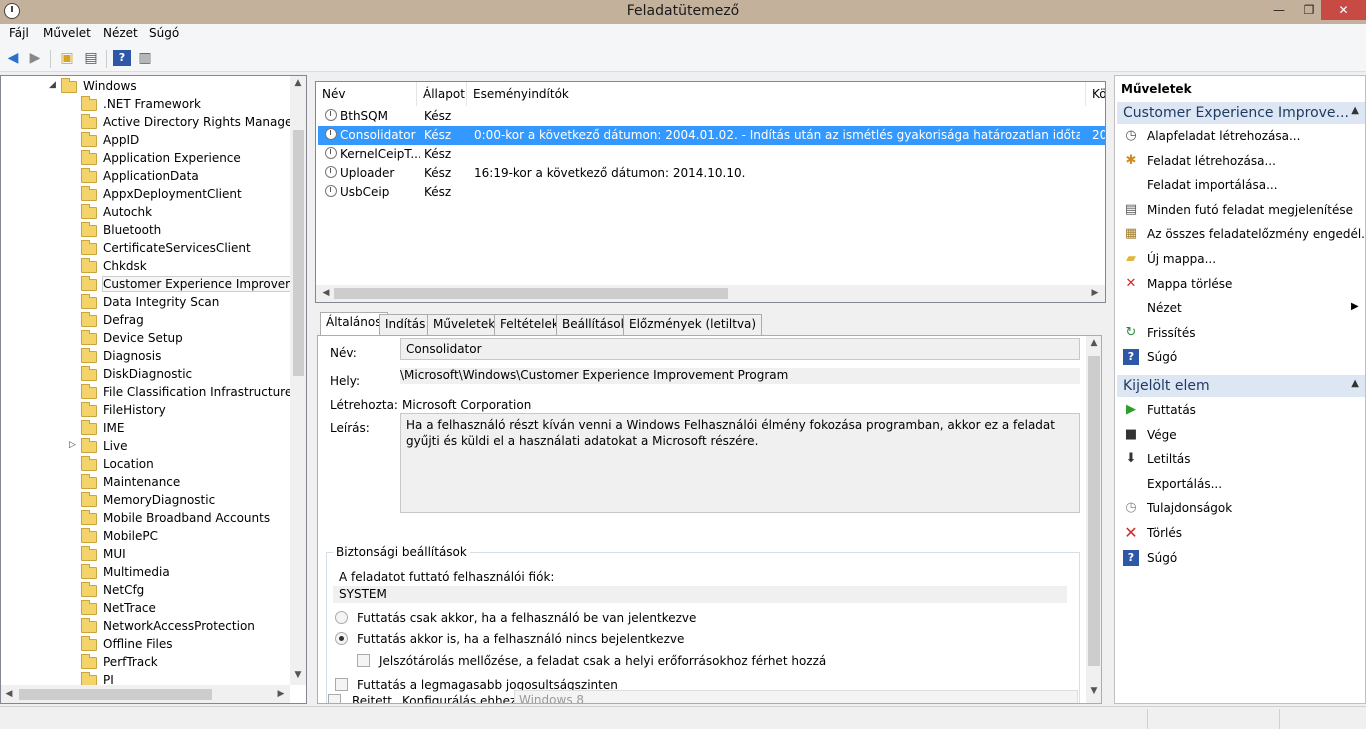 This screenshot has width=1366, height=729. What do you see at coordinates (529, 324) in the screenshot?
I see `tab-3: Feltételek` at bounding box center [529, 324].